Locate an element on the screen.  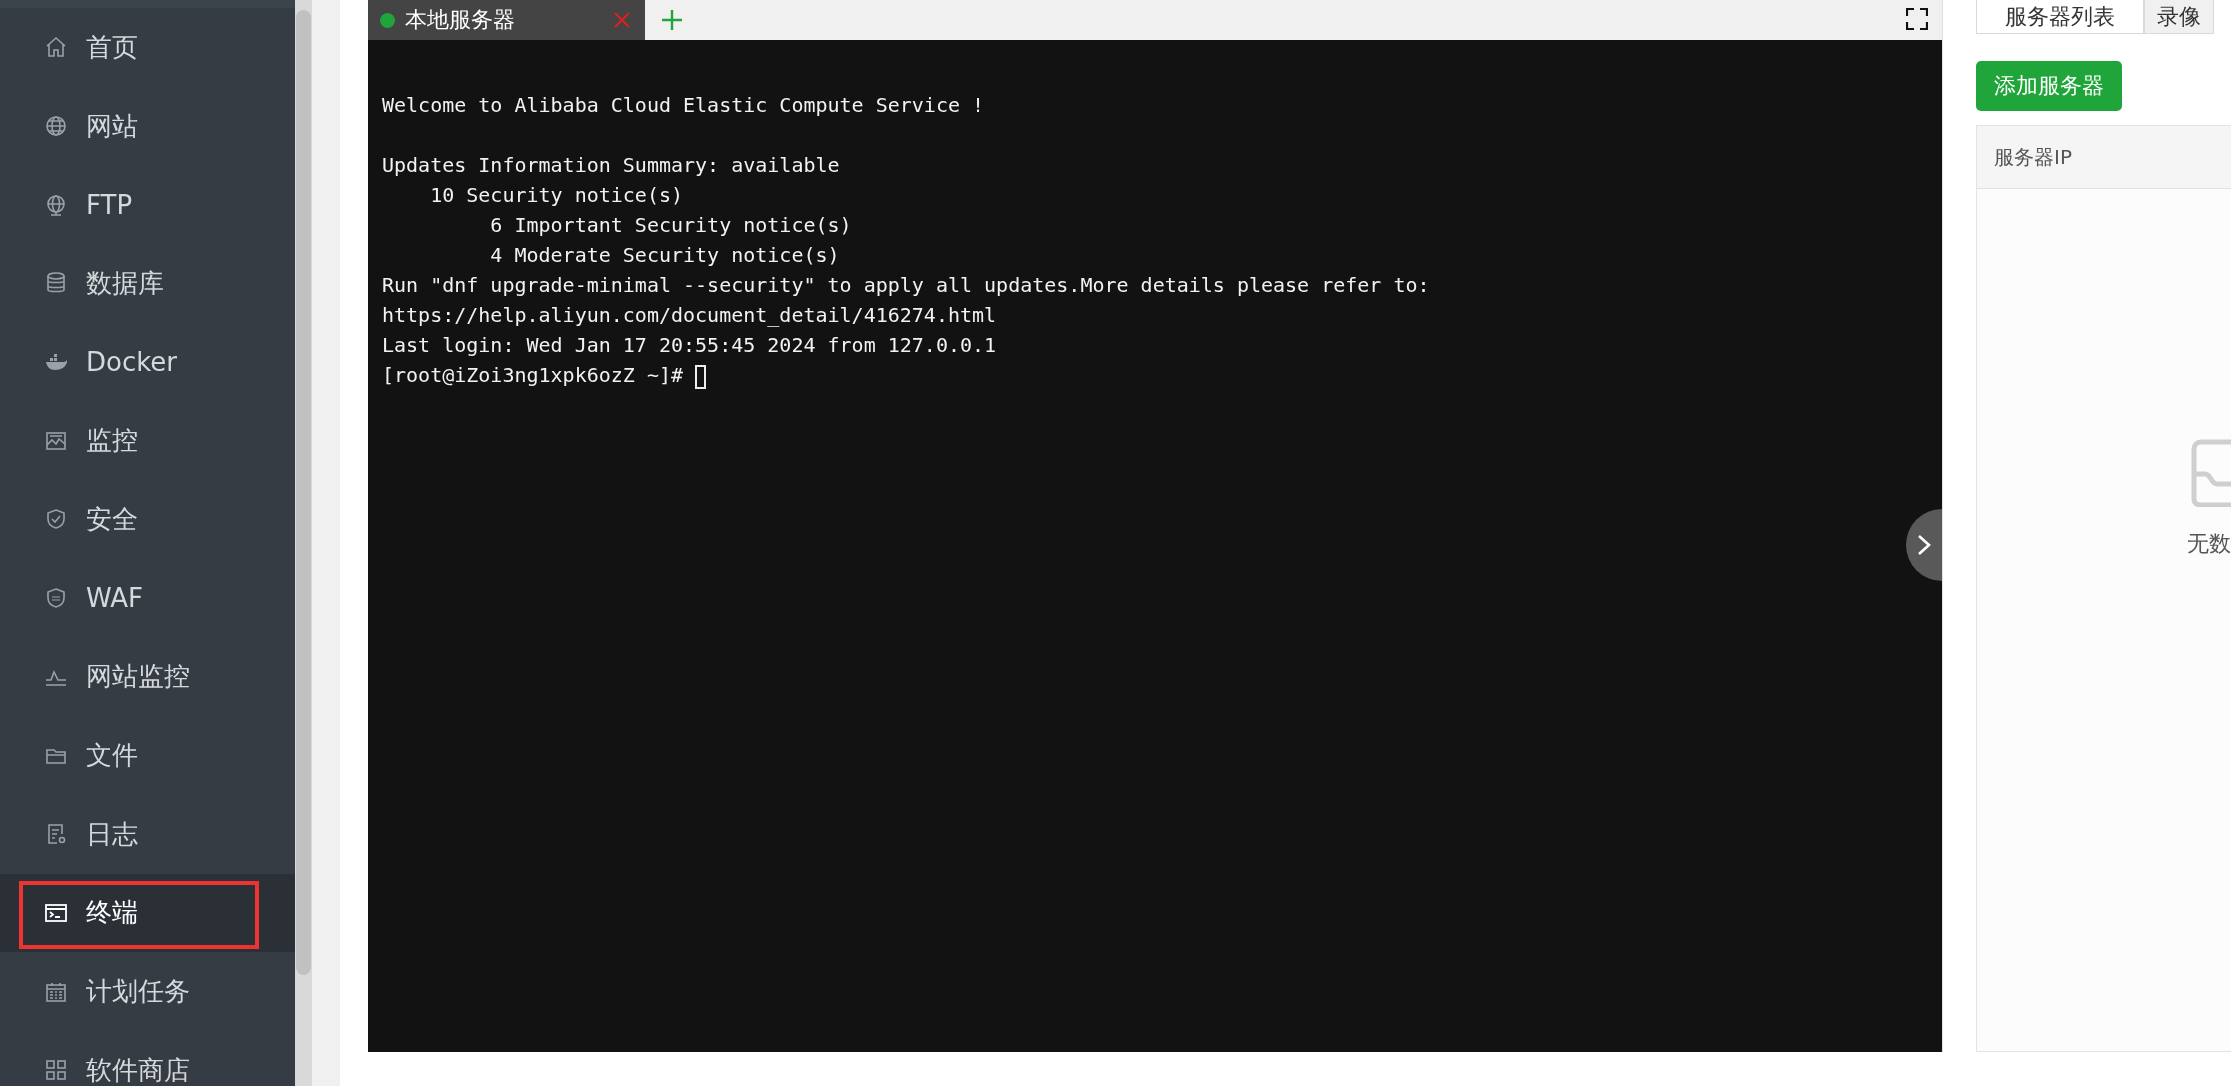
terminal-prompt: [root@iZoi3ng1xpk6ozZ ~]# is located at coordinates (533, 375).